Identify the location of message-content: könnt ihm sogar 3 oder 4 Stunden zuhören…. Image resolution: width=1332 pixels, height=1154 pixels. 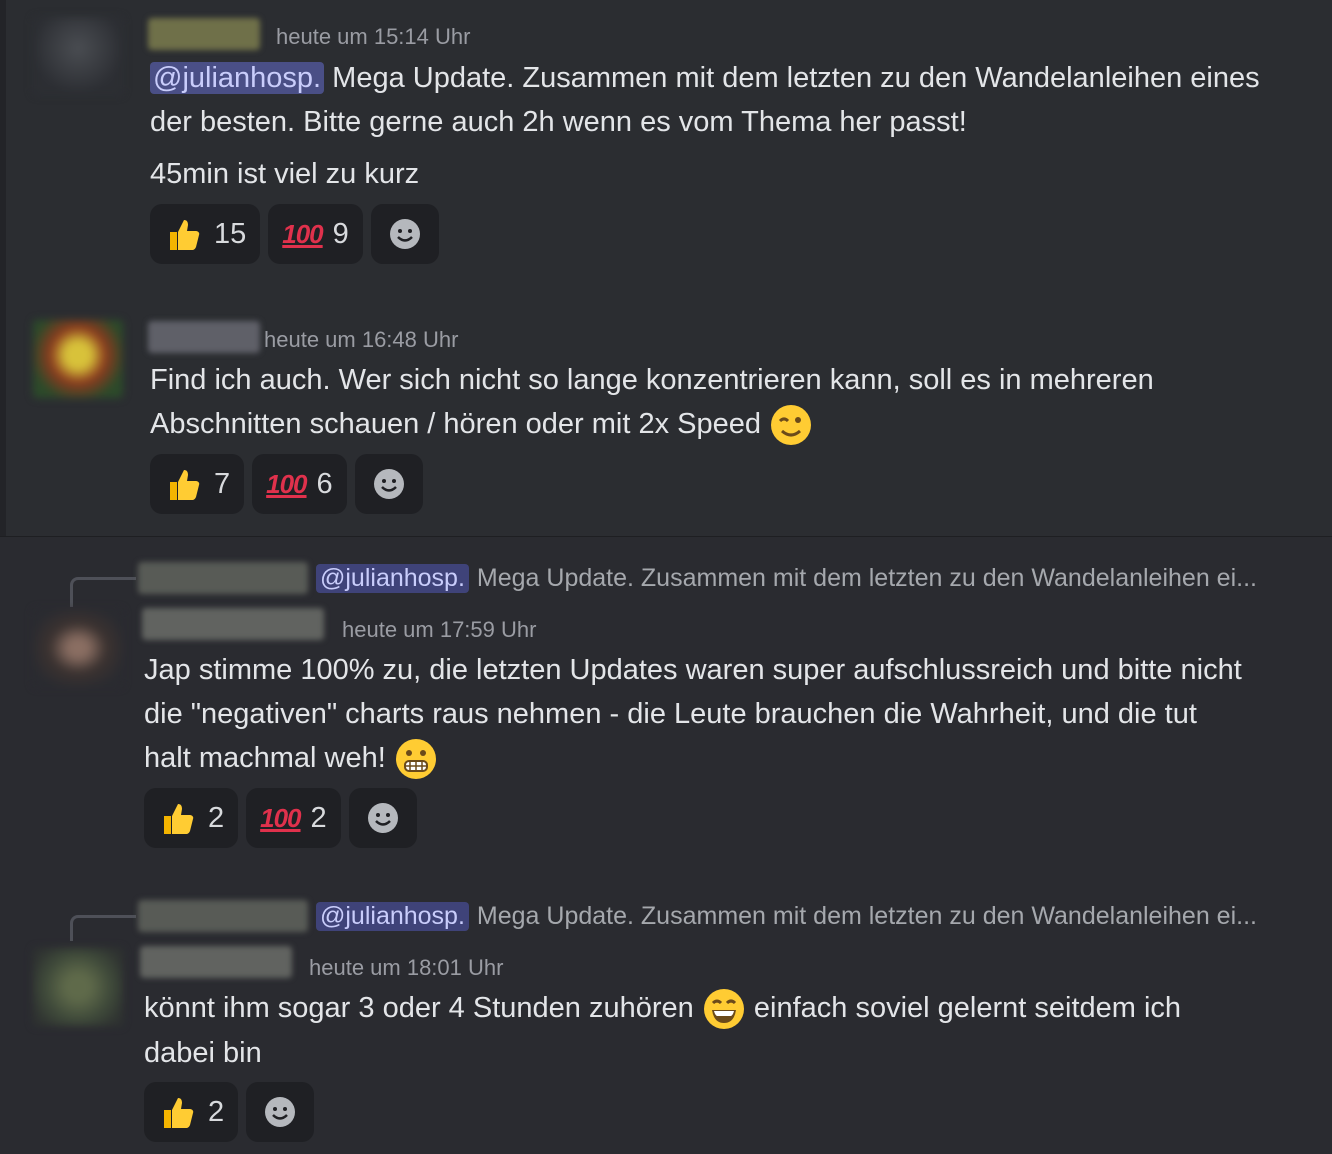
(734, 1030).